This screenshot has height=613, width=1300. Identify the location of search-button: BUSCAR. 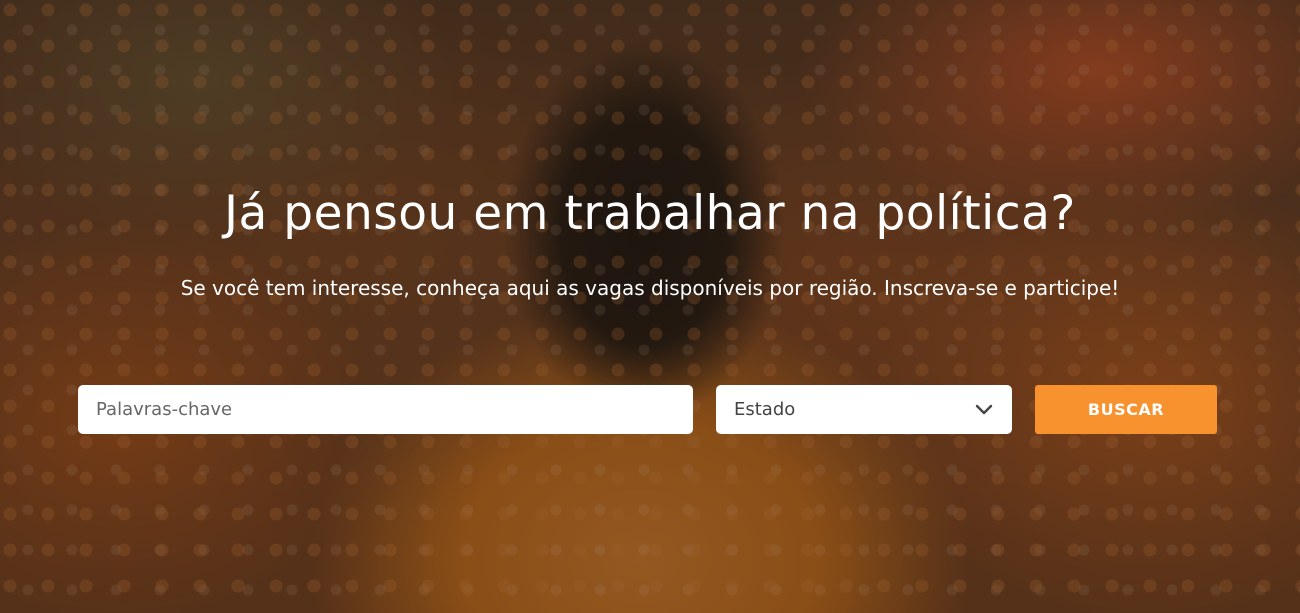
(1126, 409).